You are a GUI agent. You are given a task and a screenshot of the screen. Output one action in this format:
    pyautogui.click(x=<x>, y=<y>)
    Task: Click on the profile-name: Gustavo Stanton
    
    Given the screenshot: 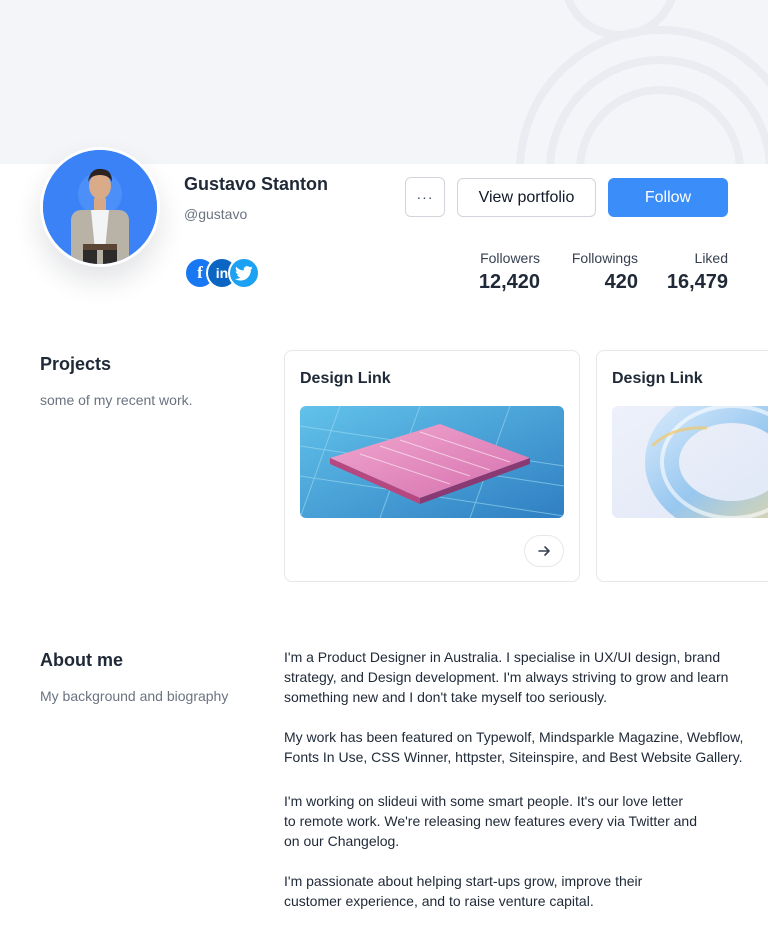 What is the action you would take?
    pyautogui.click(x=256, y=184)
    